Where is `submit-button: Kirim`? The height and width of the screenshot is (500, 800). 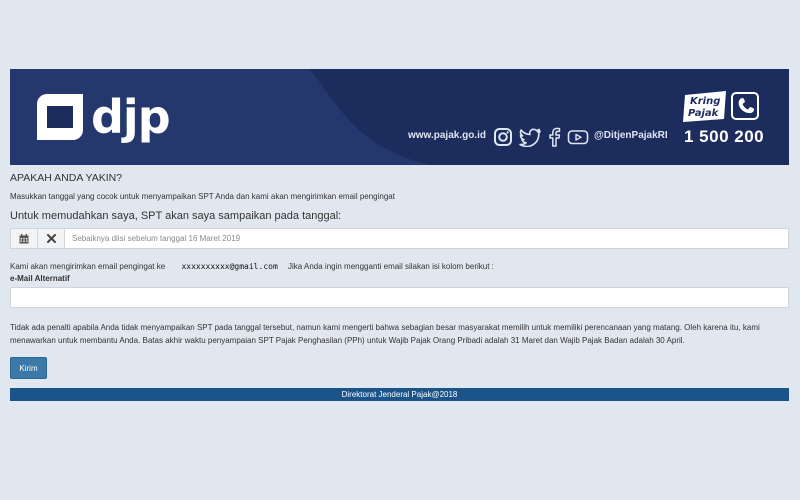 submit-button: Kirim is located at coordinates (28, 368).